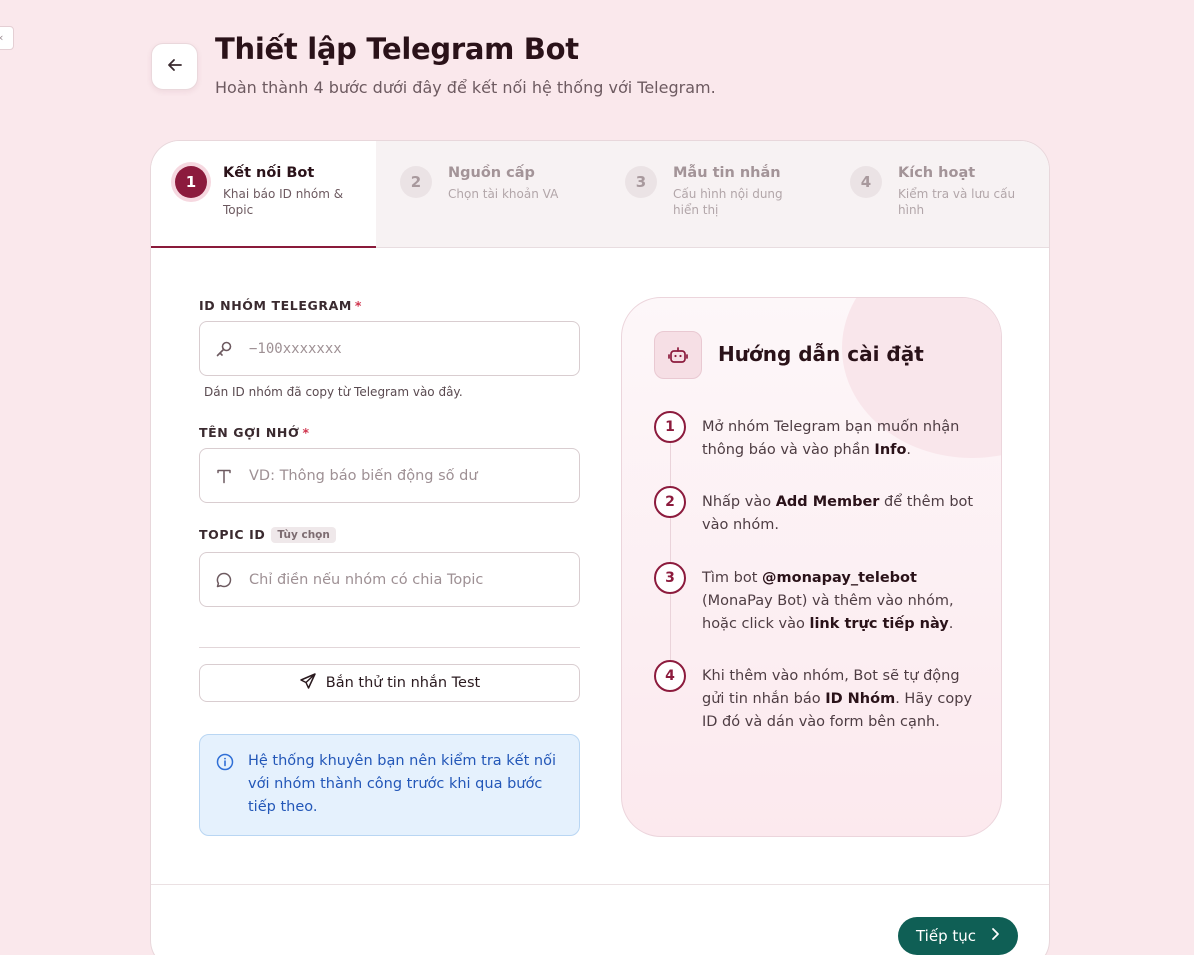 Image resolution: width=1194 pixels, height=955 pixels. What do you see at coordinates (399, 348) in the screenshot?
I see `group-id-input` at bounding box center [399, 348].